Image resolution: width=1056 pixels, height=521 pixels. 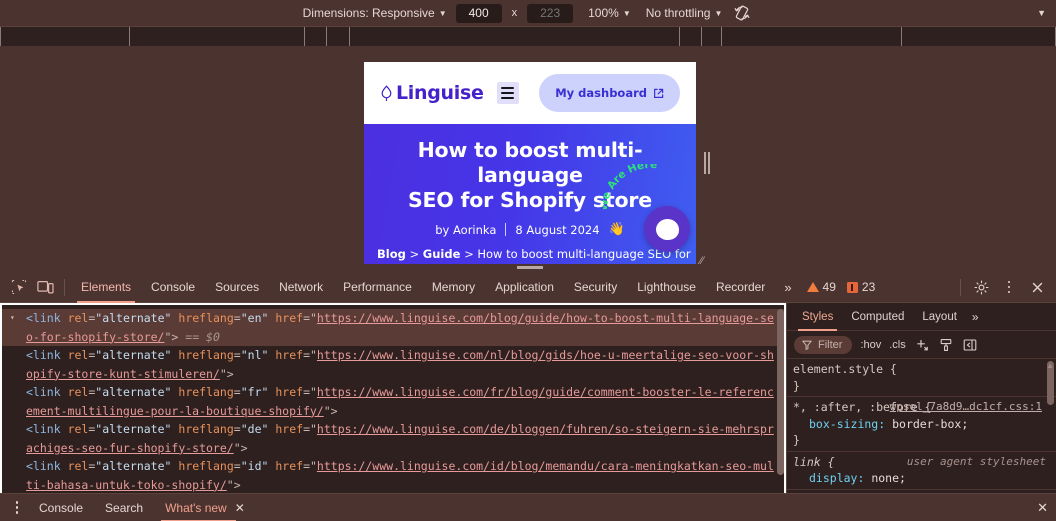 I want to click on tab-label: Memory, so click(x=453, y=287).